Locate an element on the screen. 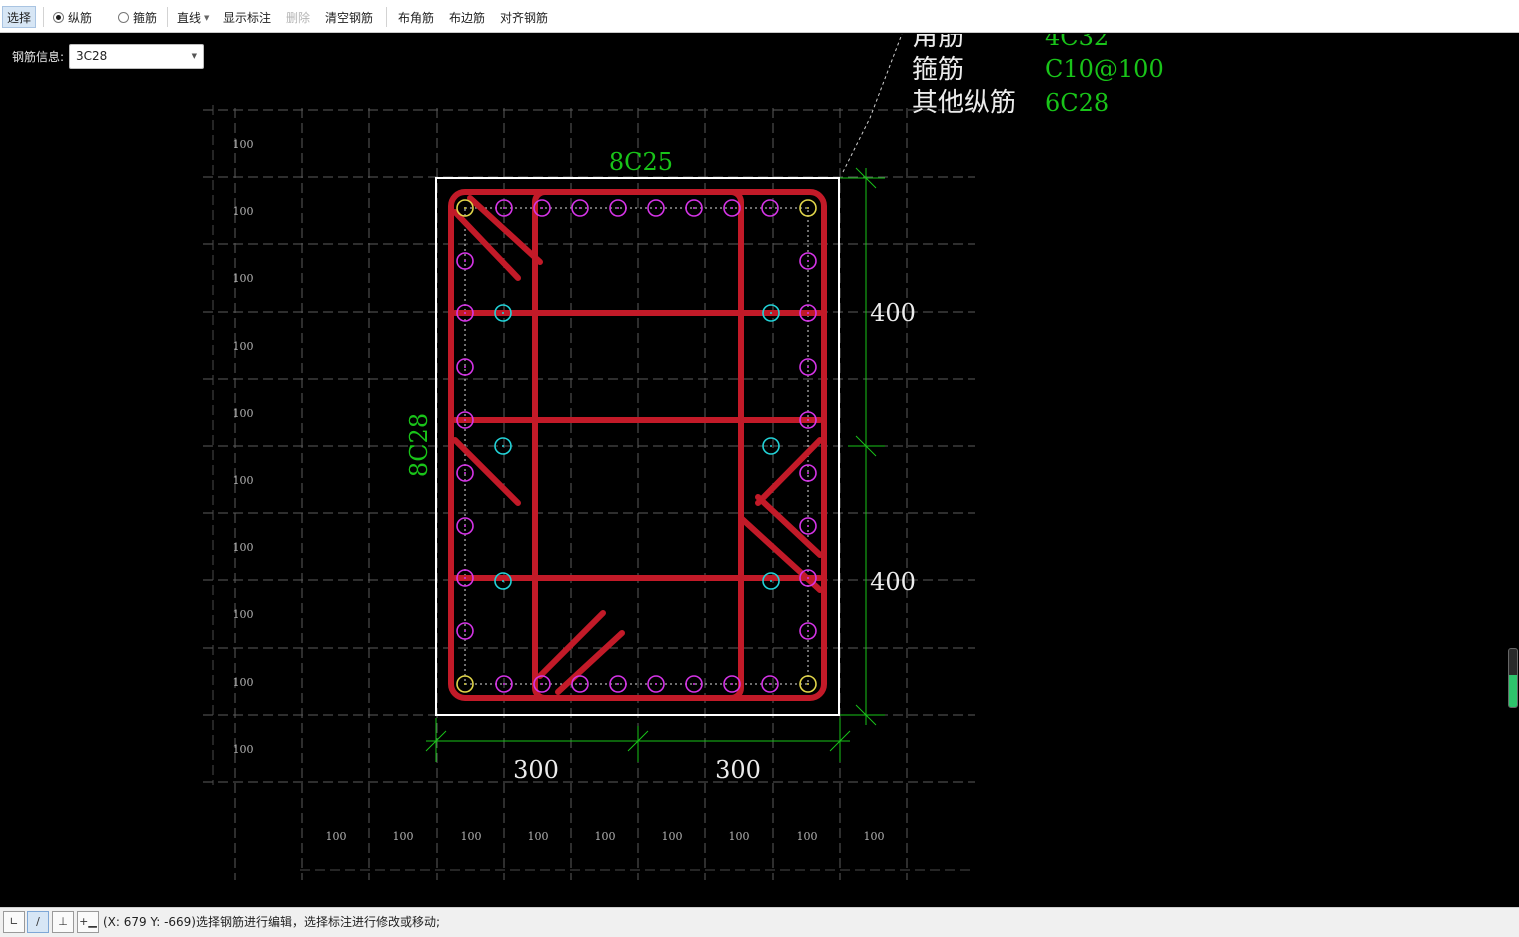  line-dropdown-label: 直线 is located at coordinates (189, 18).